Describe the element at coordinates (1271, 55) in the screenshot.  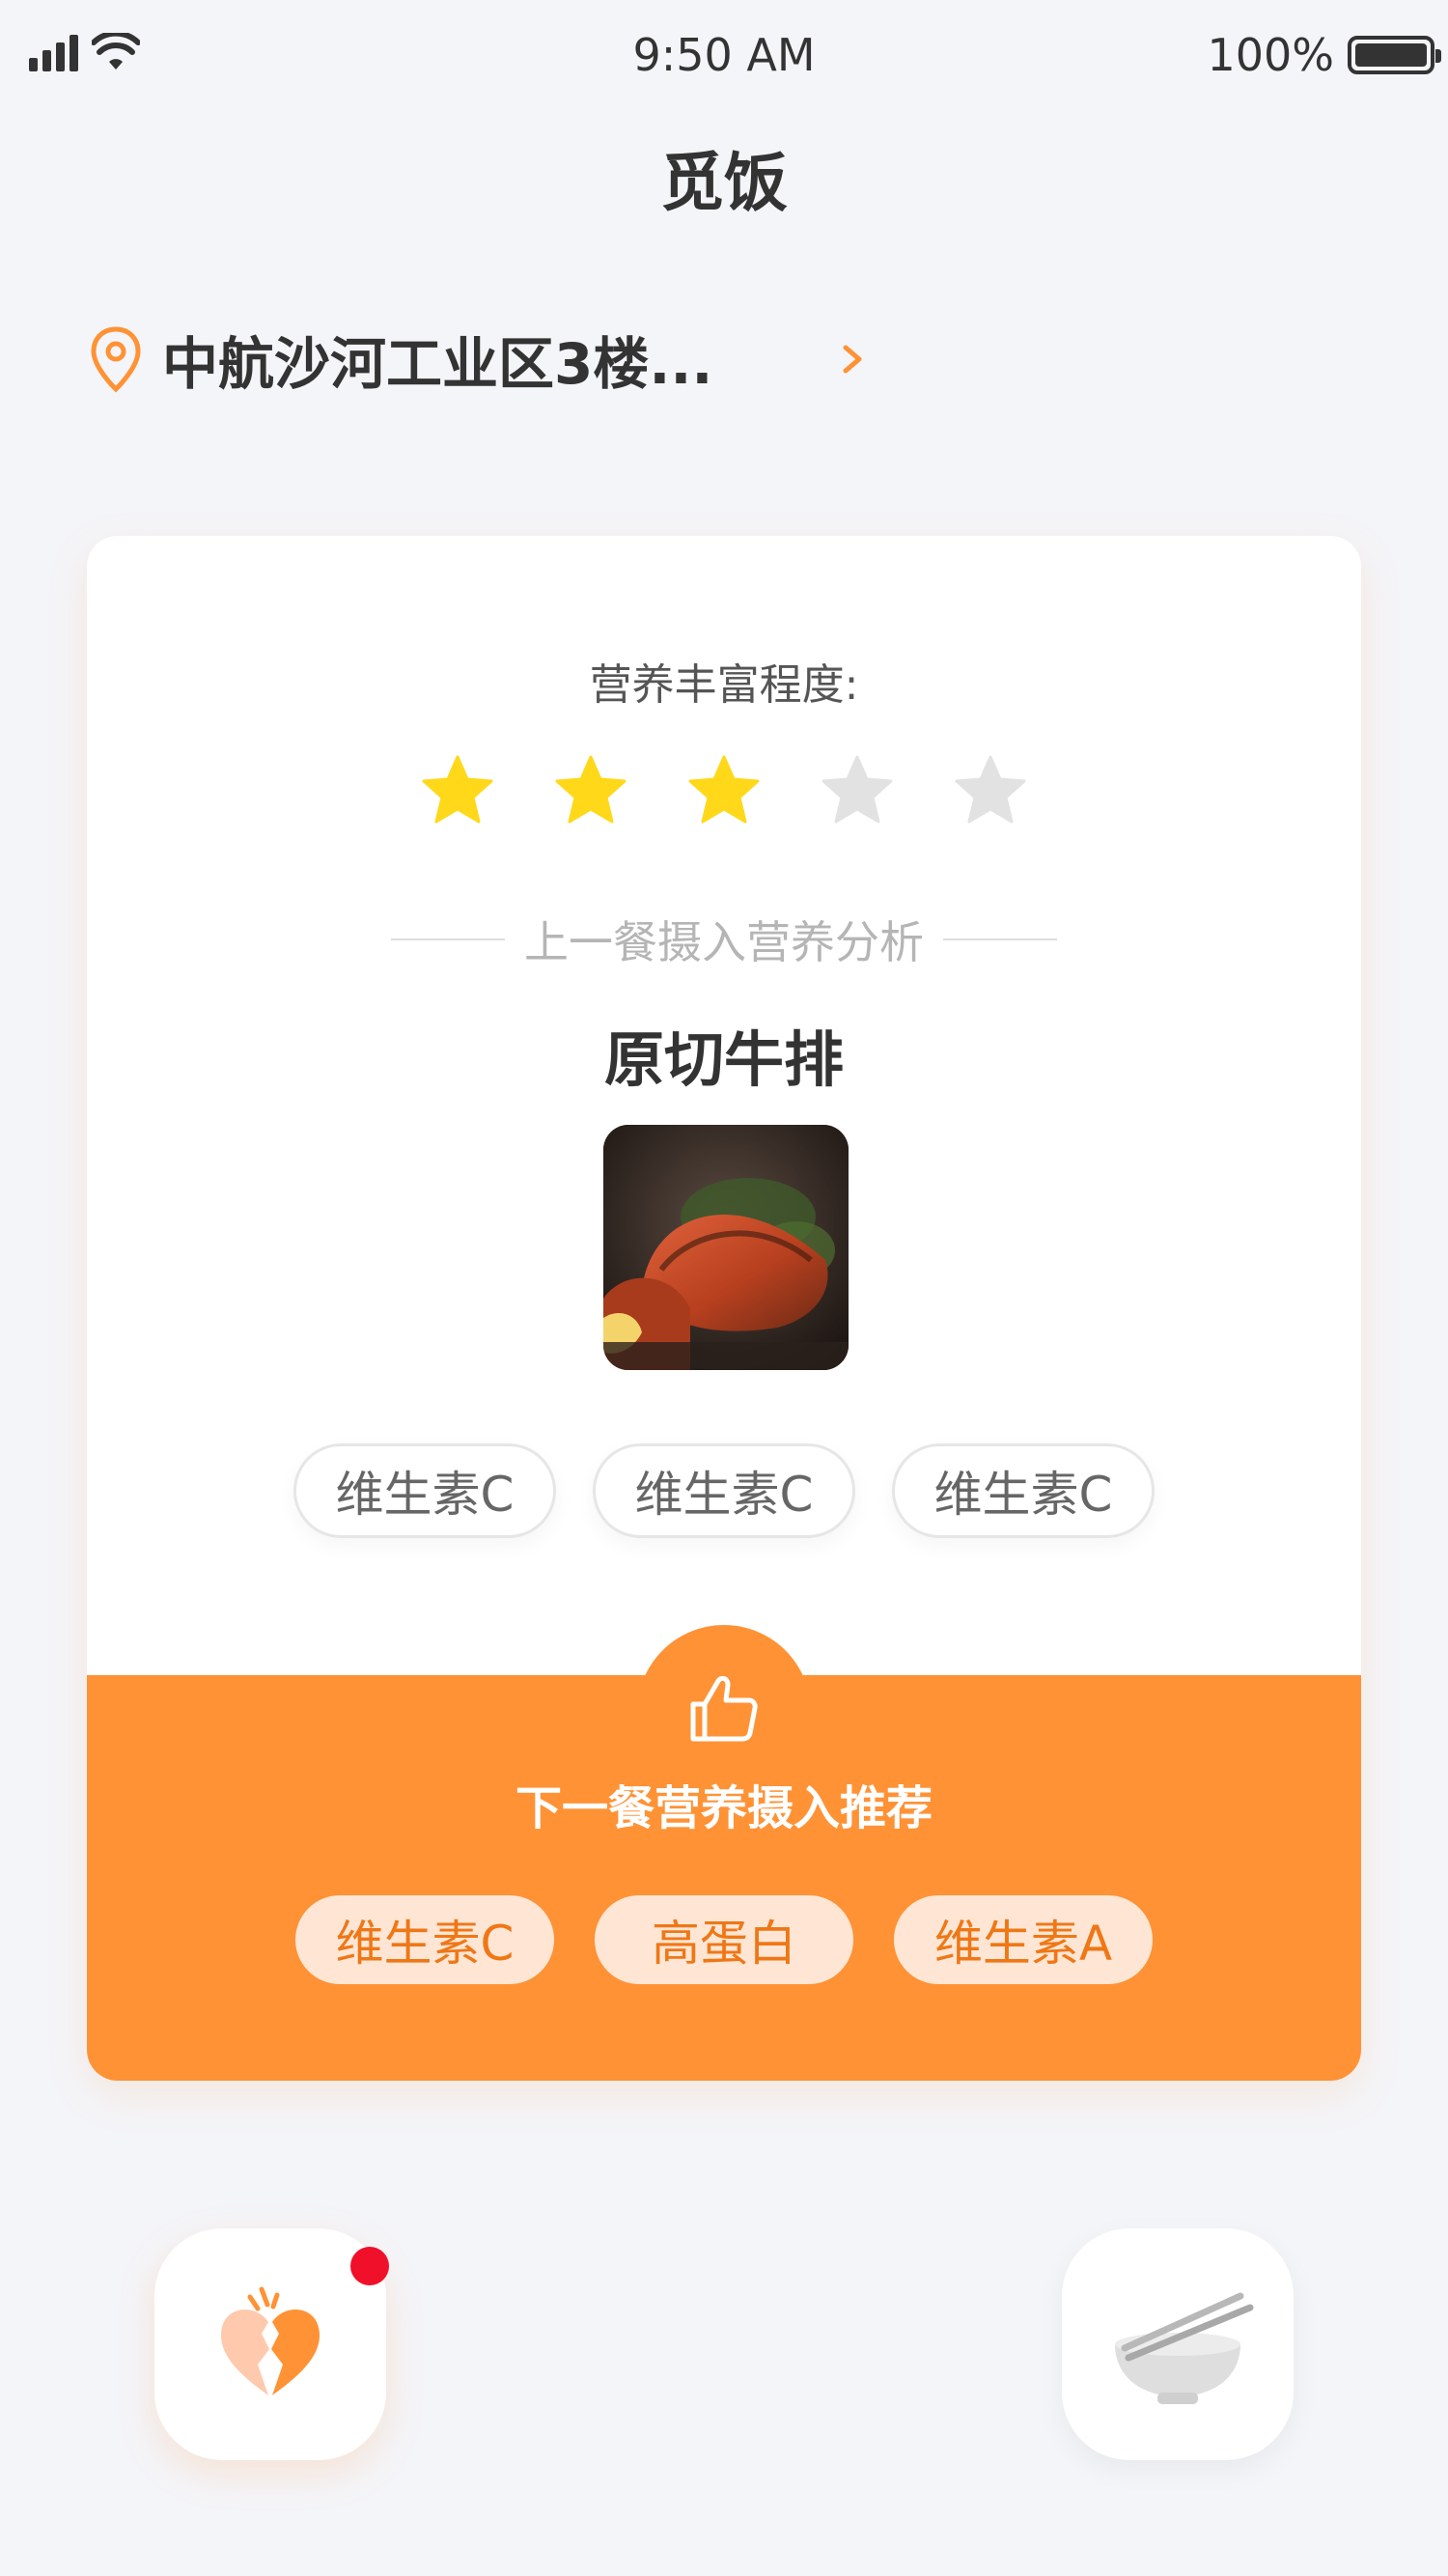
I see `battery-percent: 100%` at that location.